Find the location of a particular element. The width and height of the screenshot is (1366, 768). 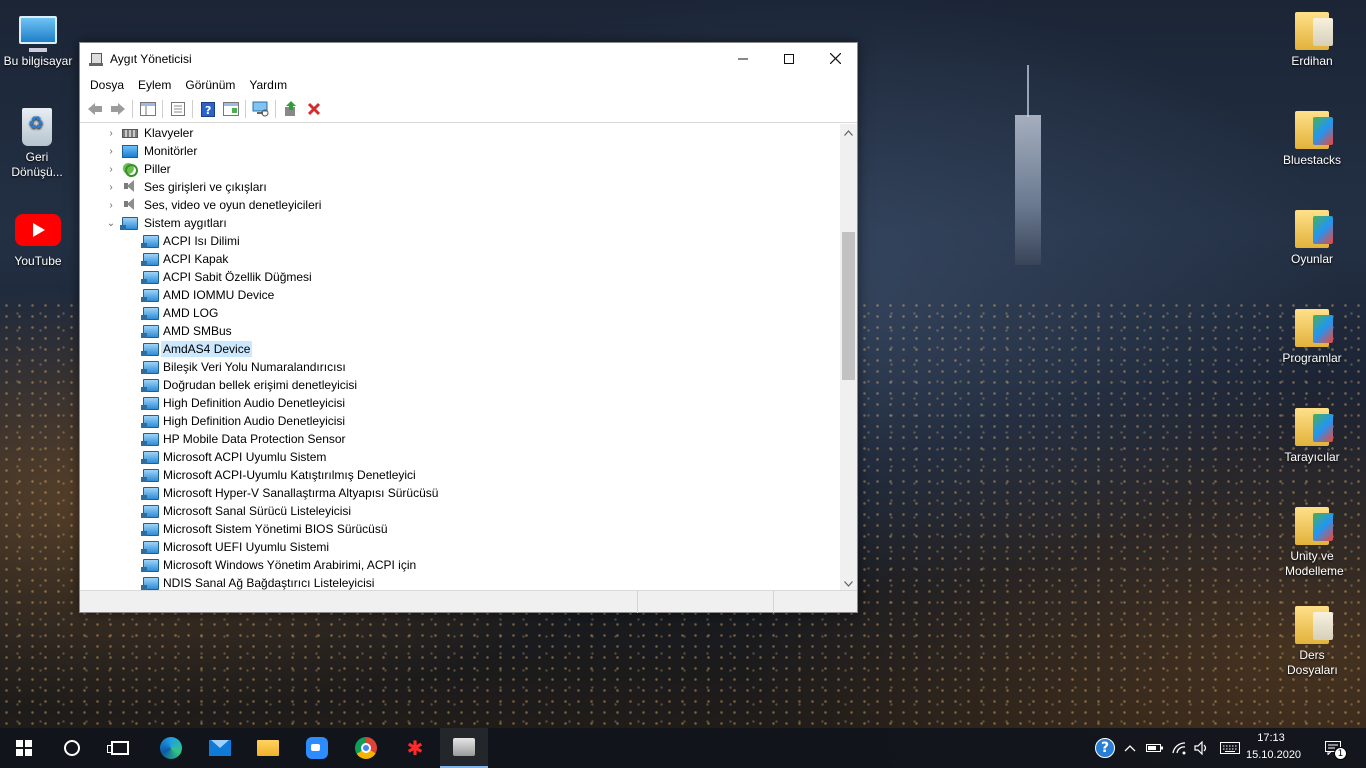

tree-device-item: Microsoft ACPI Uyumlu Sistem is located at coordinates (460, 457).